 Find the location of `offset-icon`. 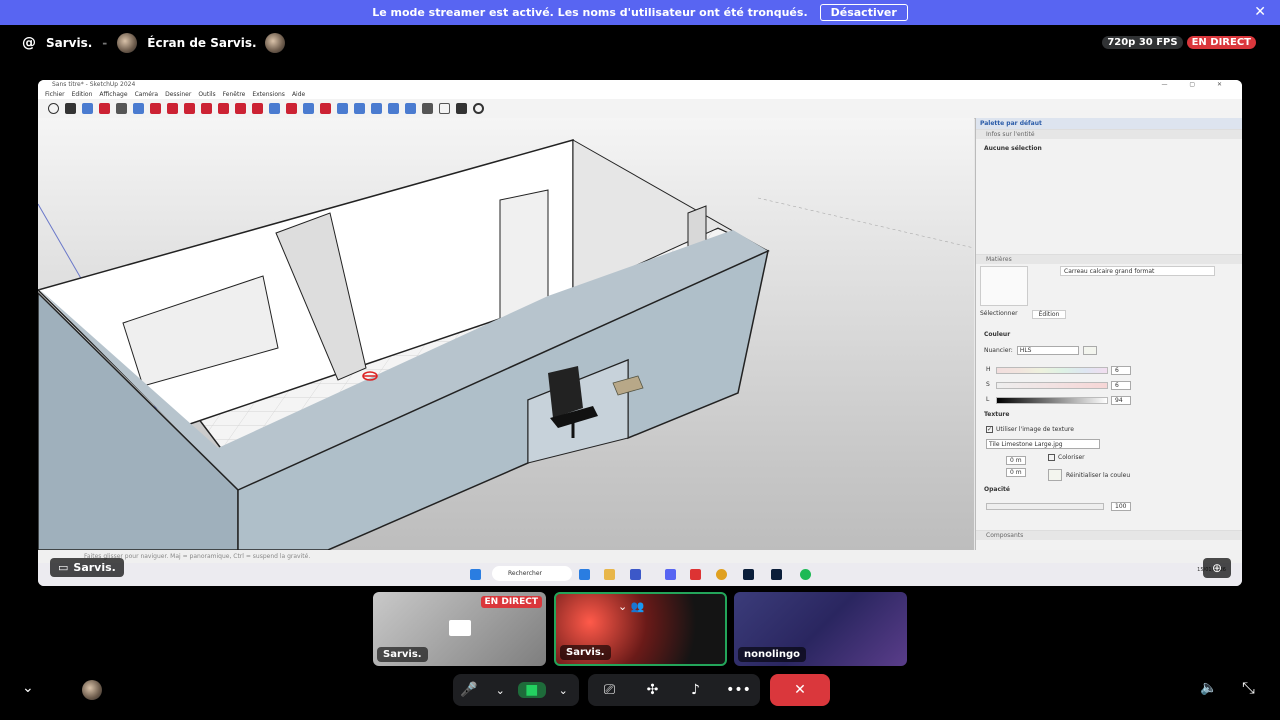

offset-icon is located at coordinates (172, 108).